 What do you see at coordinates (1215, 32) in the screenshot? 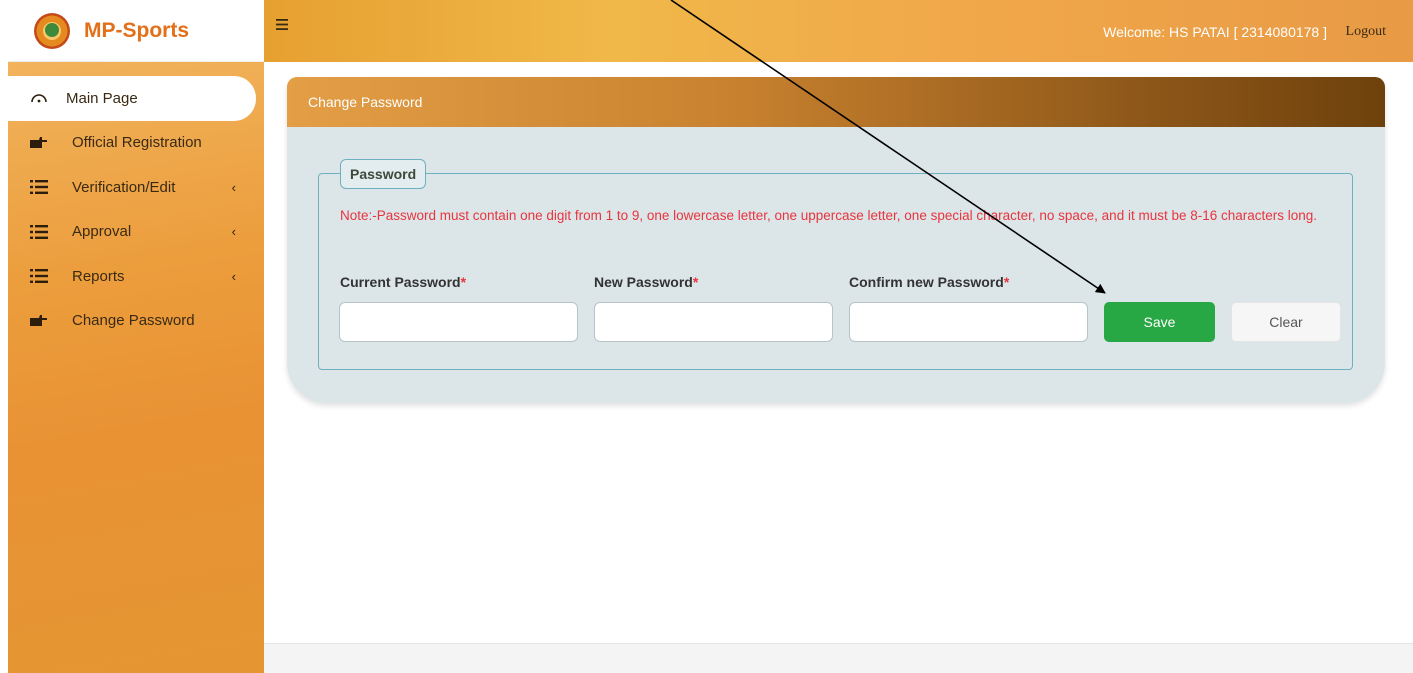
I see `welcome-text: Welcome: HS PATAI [ 2314080178 ]` at bounding box center [1215, 32].